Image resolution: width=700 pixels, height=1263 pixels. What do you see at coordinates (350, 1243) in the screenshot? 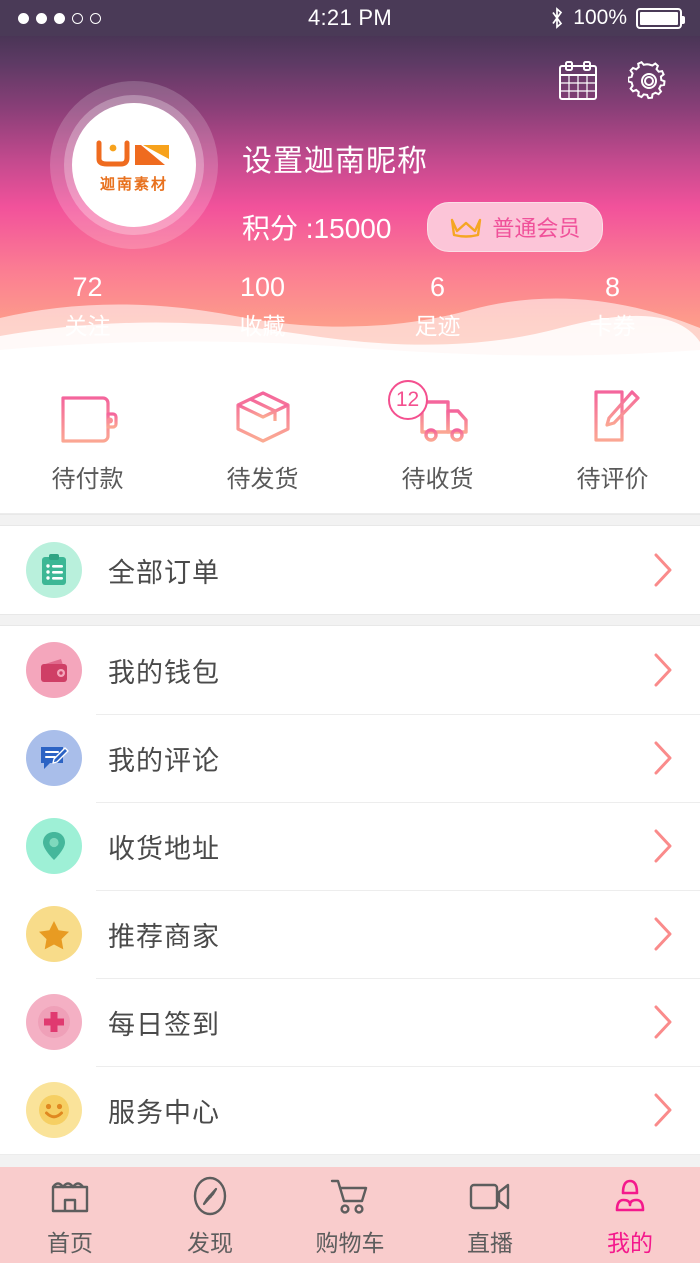
I see `tab-label: 购物车` at bounding box center [350, 1243].